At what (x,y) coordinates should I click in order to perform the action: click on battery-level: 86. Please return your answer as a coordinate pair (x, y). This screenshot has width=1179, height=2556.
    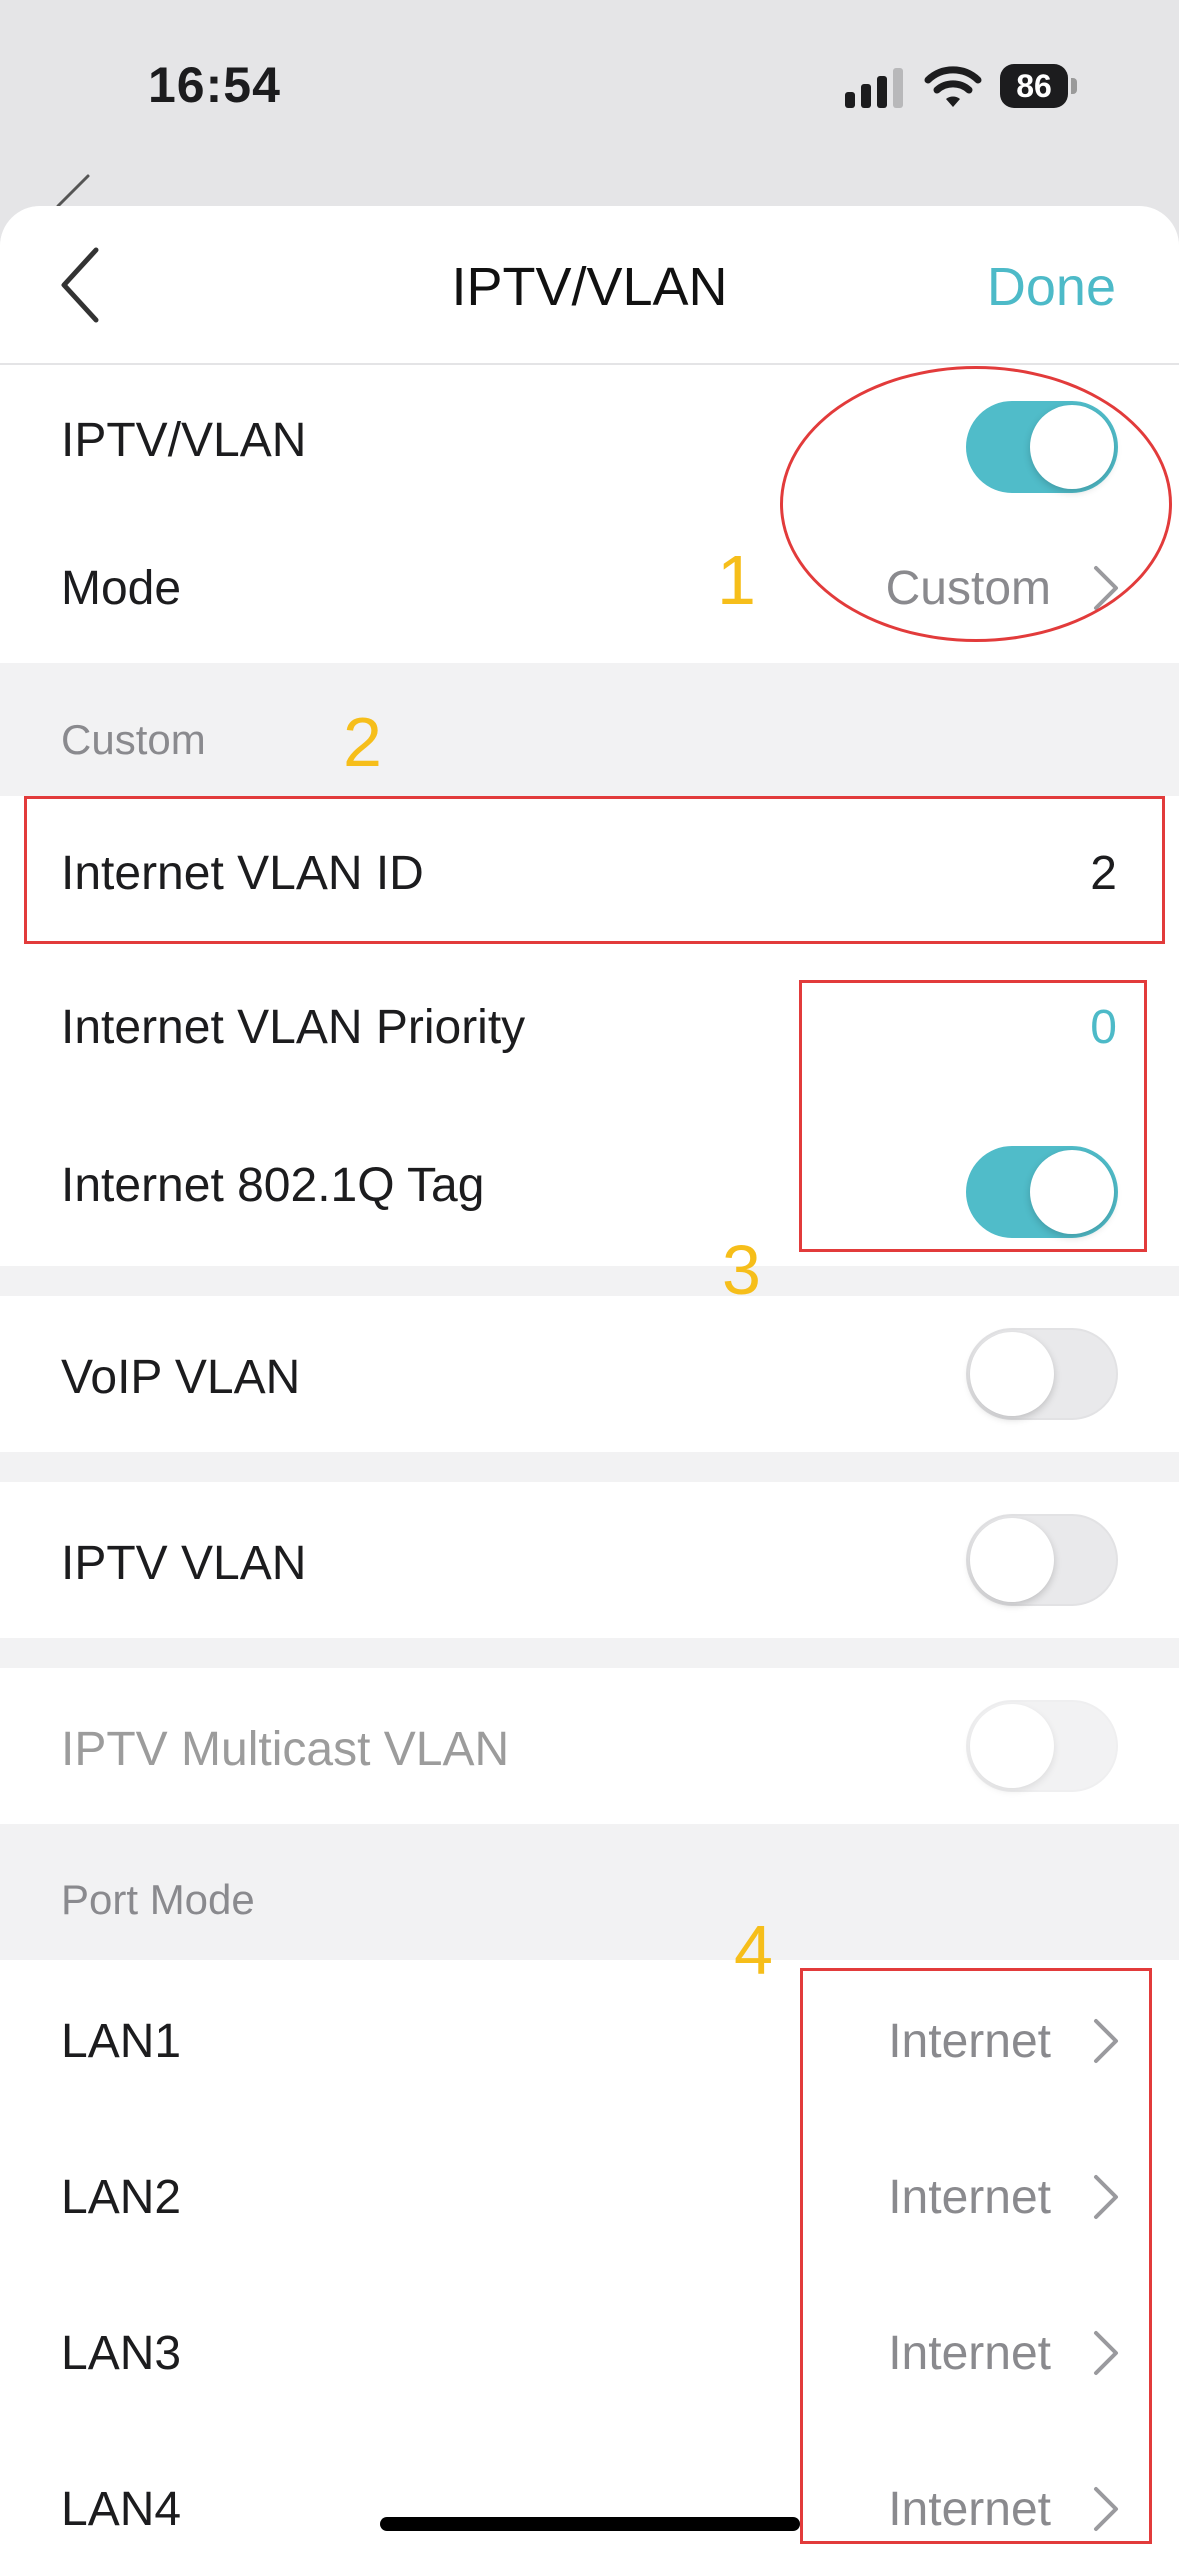
    Looking at the image, I should click on (1034, 86).